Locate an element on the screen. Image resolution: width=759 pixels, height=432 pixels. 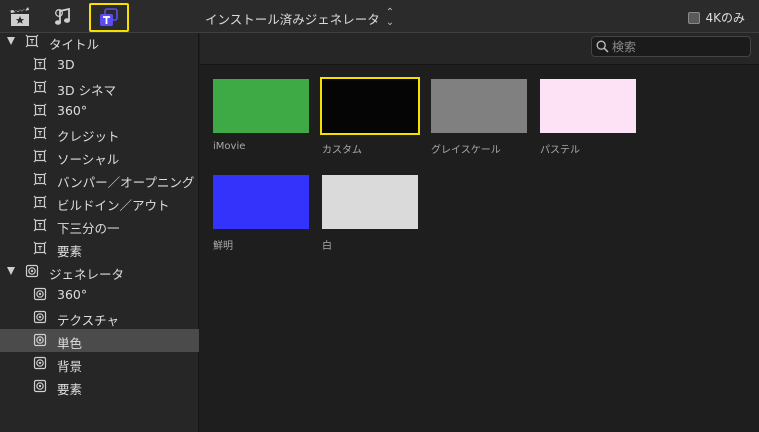
sidebar-item-label: テクスチャ is located at coordinates (88, 320).